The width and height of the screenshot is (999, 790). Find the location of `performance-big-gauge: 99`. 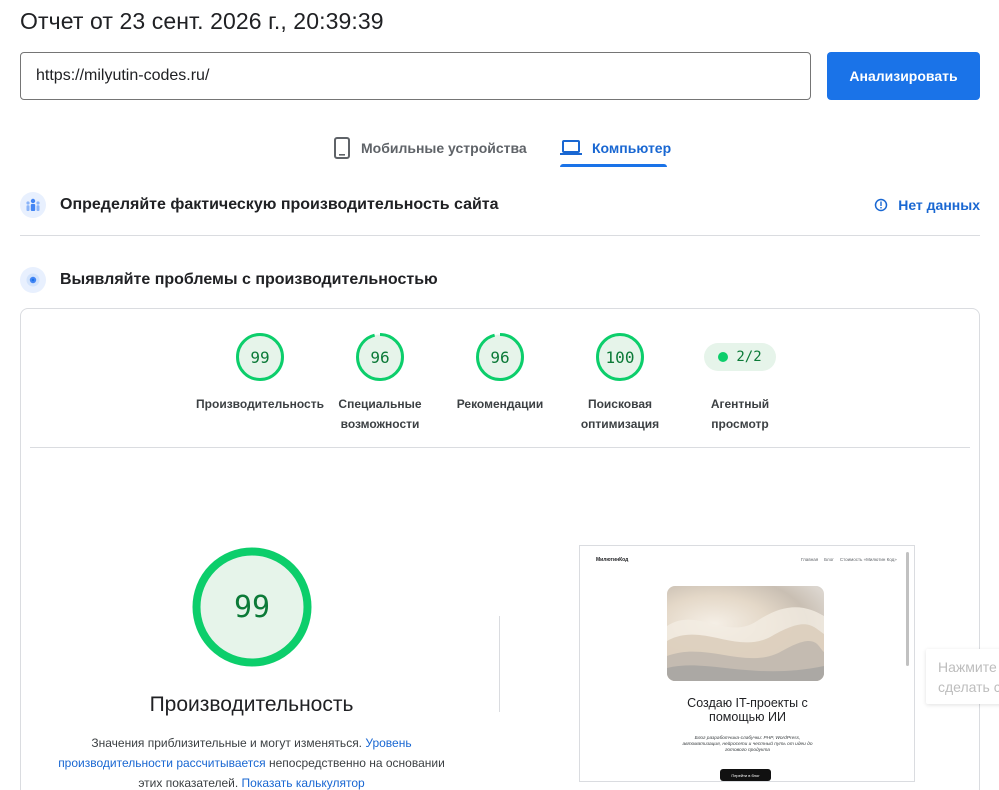

performance-big-gauge: 99 is located at coordinates (252, 607).